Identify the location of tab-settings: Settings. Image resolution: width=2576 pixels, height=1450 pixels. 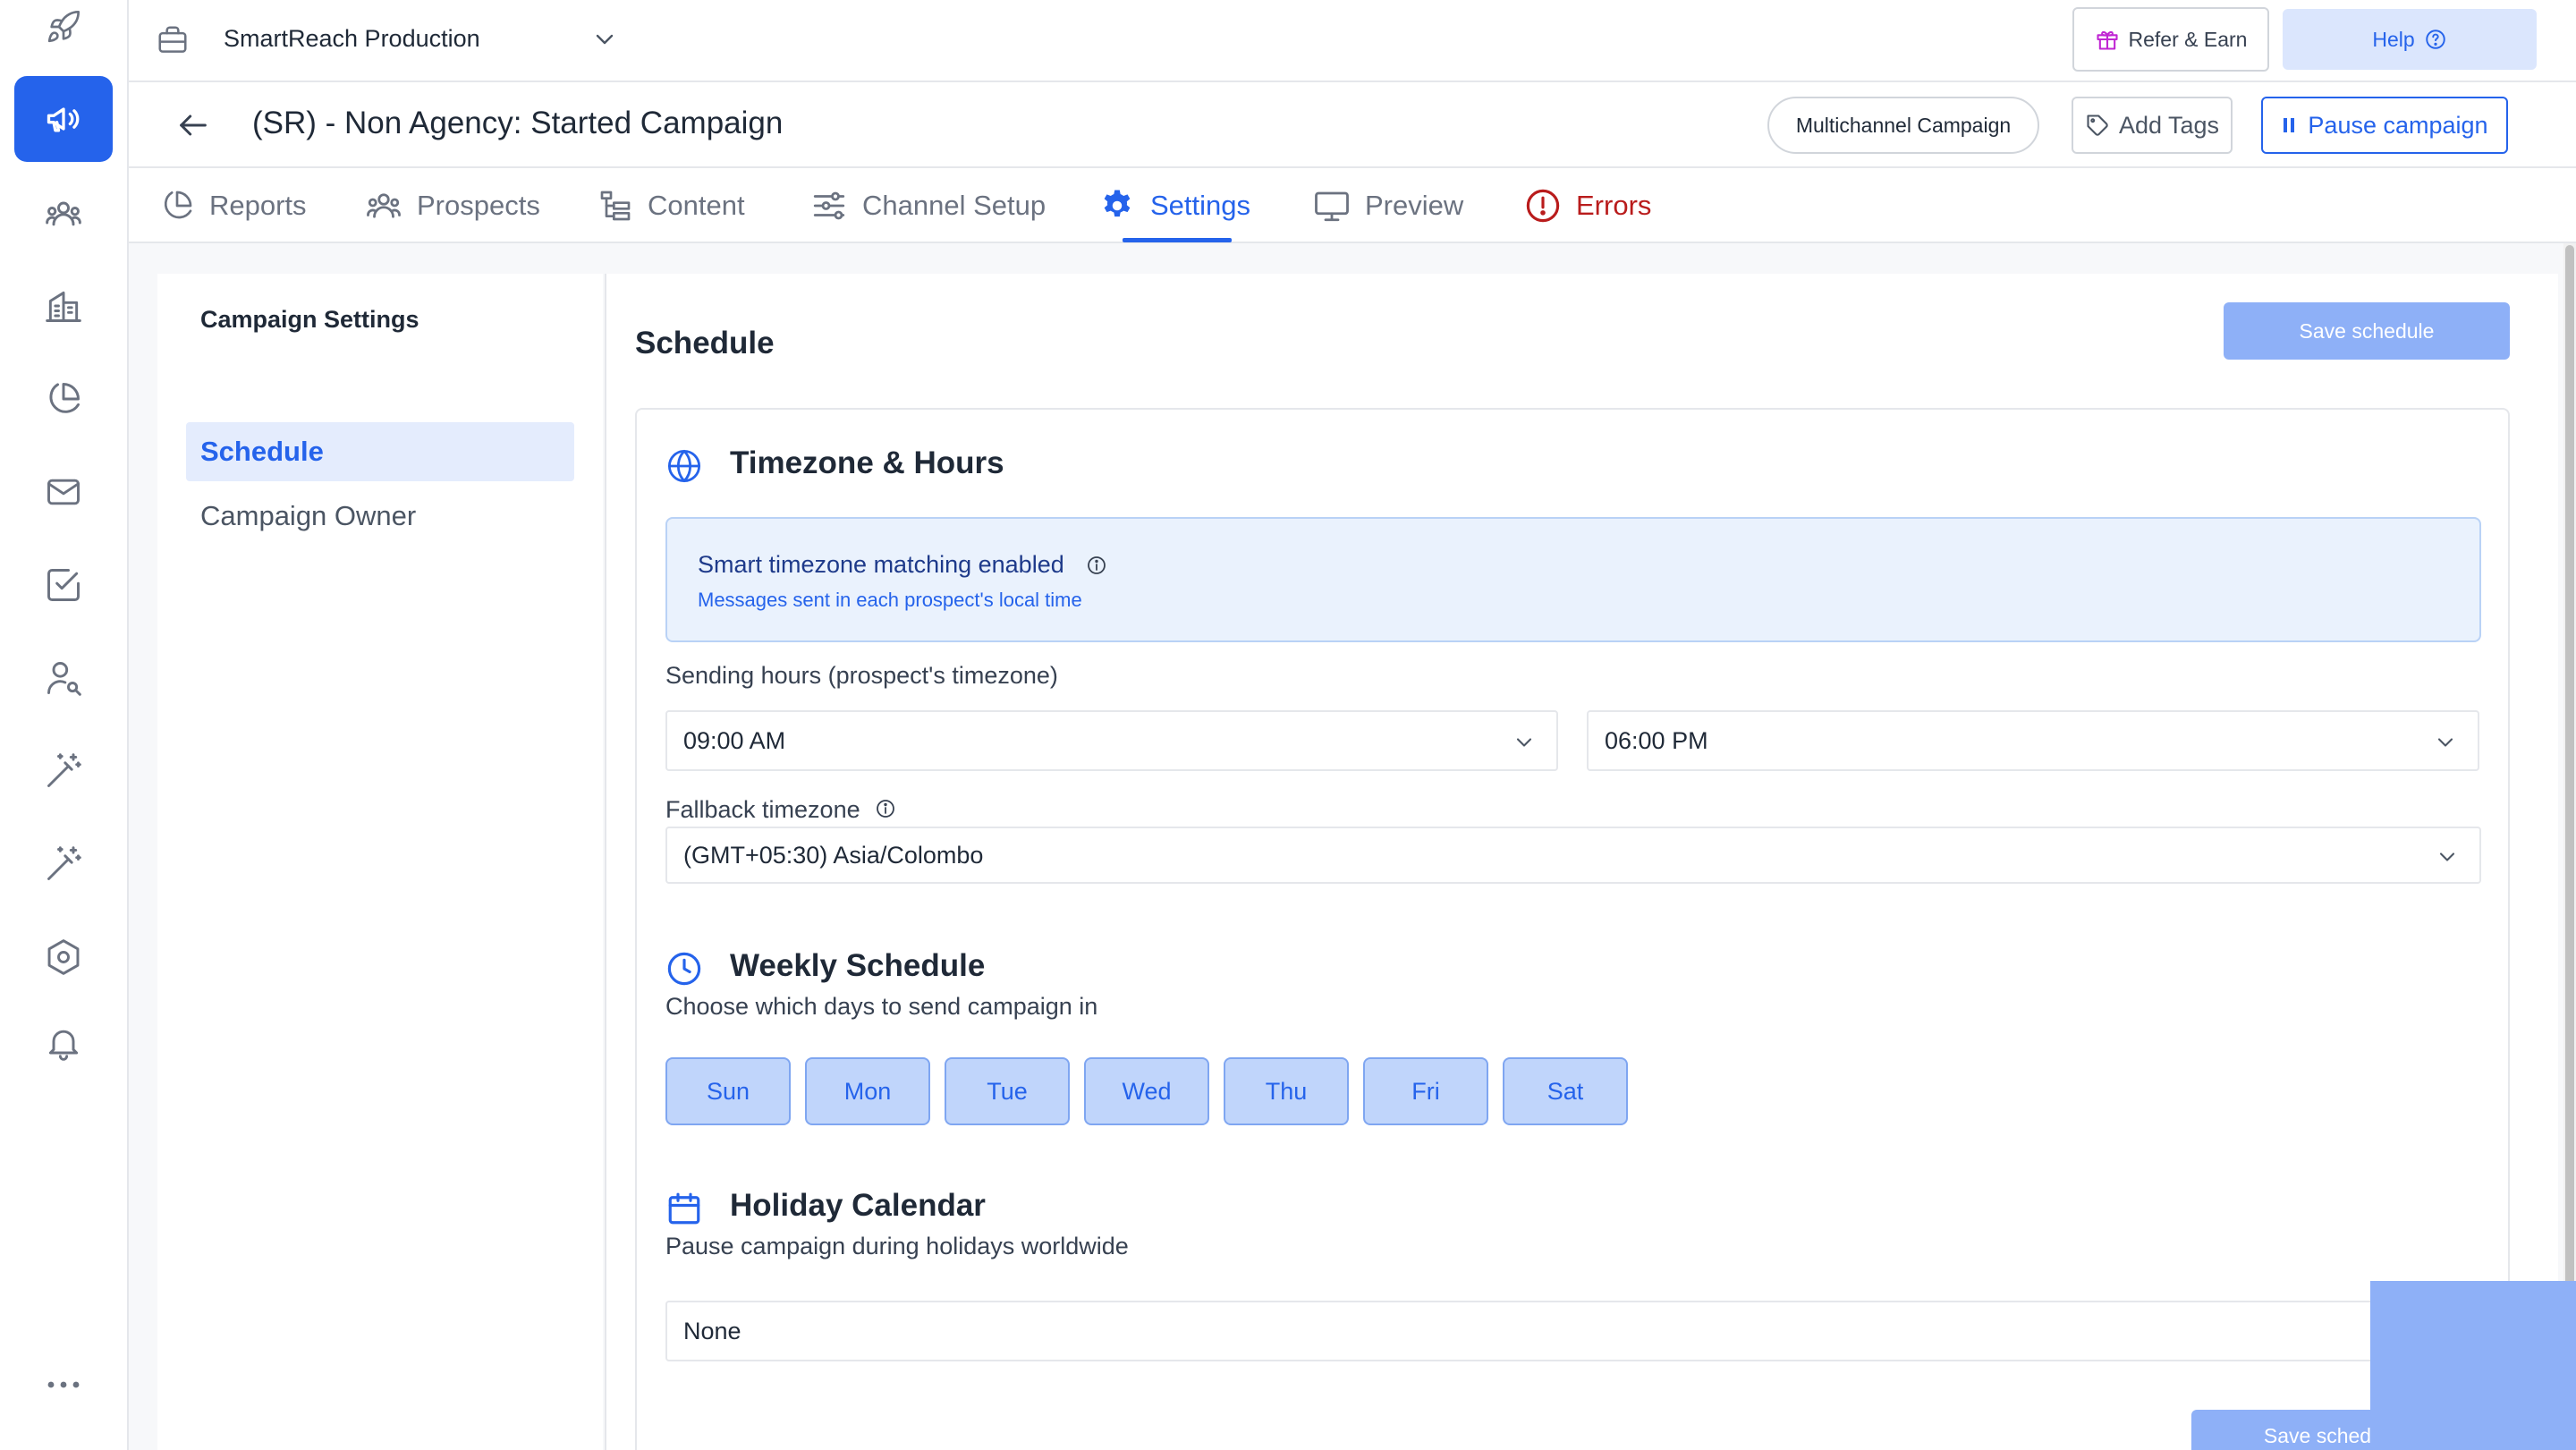
(1174, 205).